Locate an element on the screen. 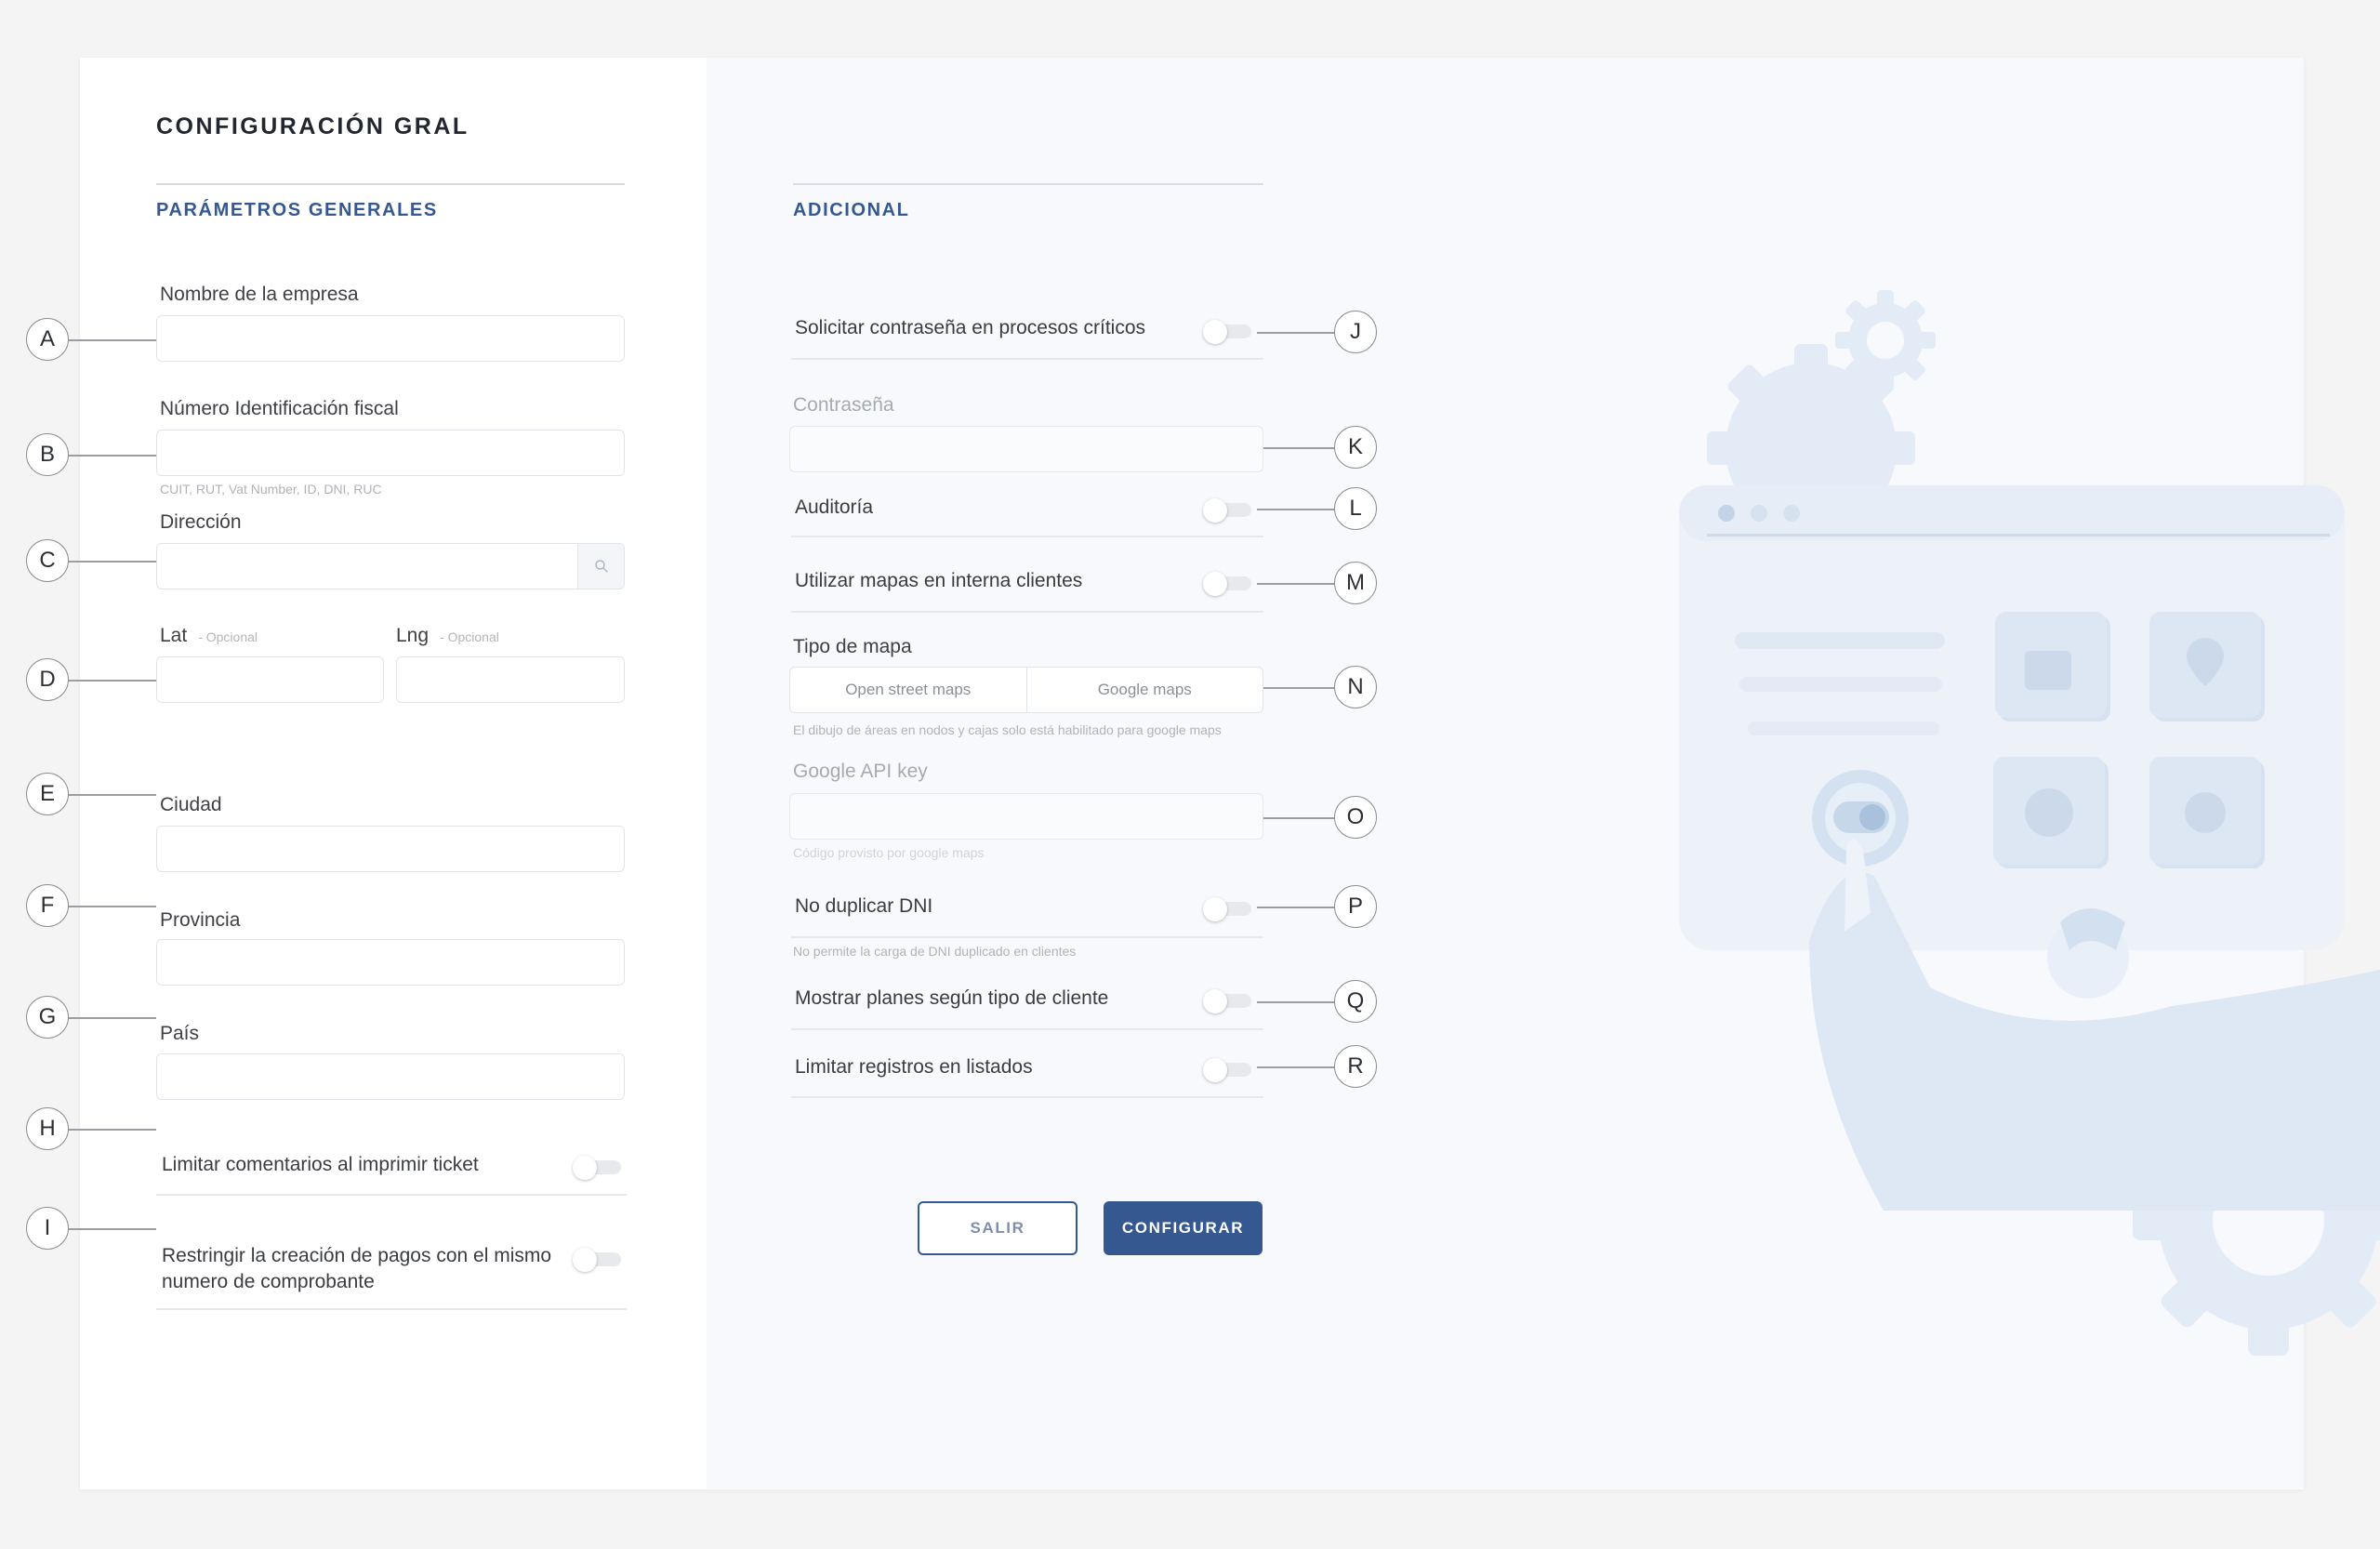 Image resolution: width=2380 pixels, height=1549 pixels. restrict-payments-label-line2: numero de comprobante is located at coordinates (268, 1281).